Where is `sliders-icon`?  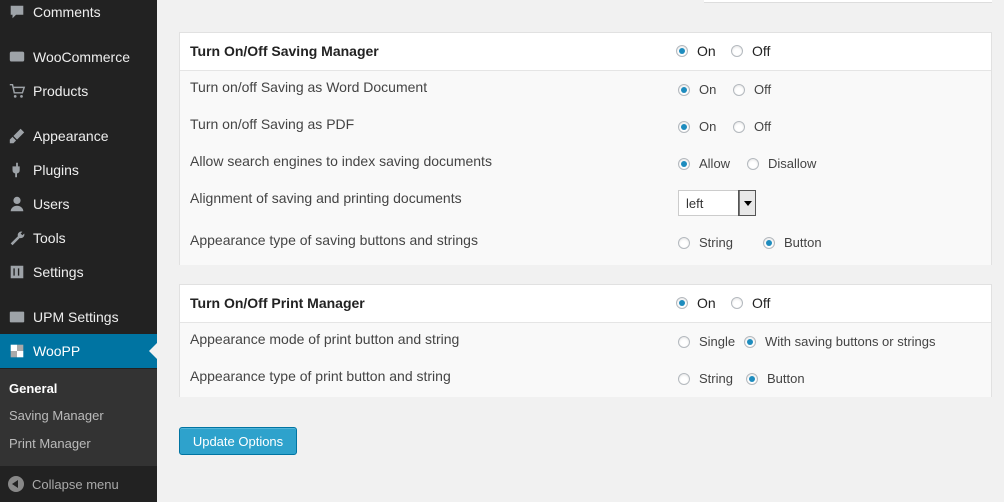
sliders-icon is located at coordinates (16, 272).